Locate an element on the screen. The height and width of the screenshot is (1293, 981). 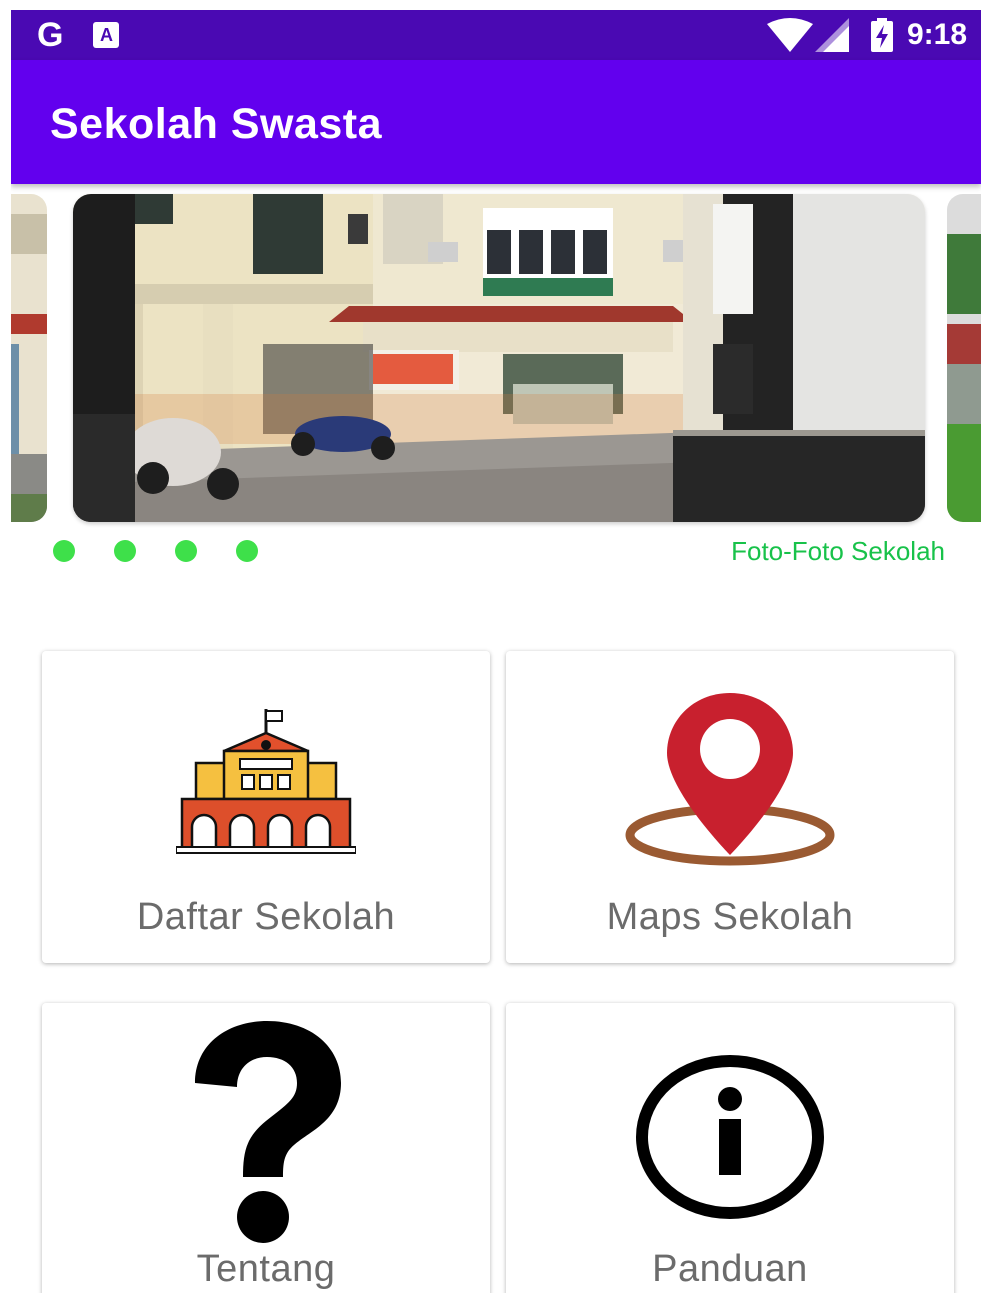
maps-sekolah-card: Maps Sekolah is located at coordinates (730, 807).